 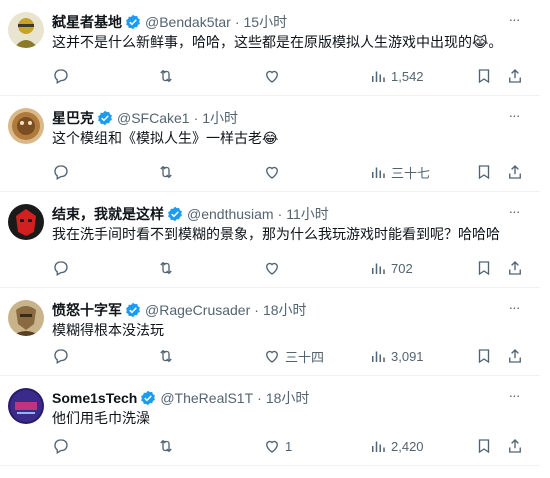 What do you see at coordinates (87, 22) in the screenshot?
I see `display-name: 弑星者基地` at bounding box center [87, 22].